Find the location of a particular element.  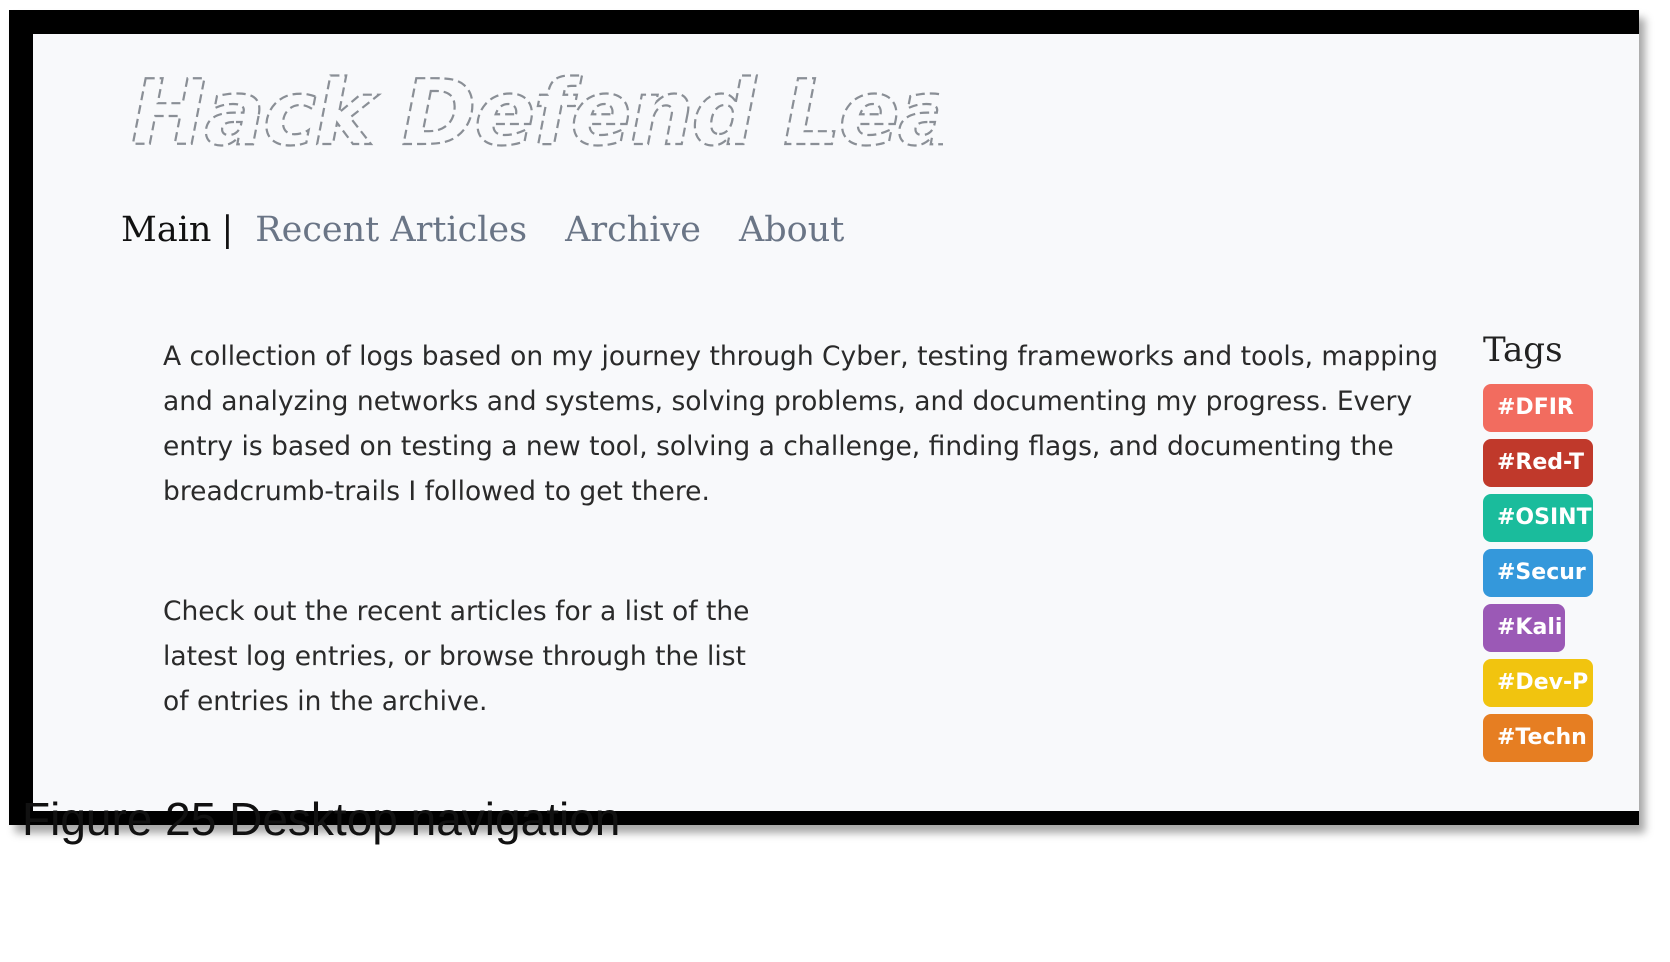

tag-technology: #Techn is located at coordinates (1538, 738).